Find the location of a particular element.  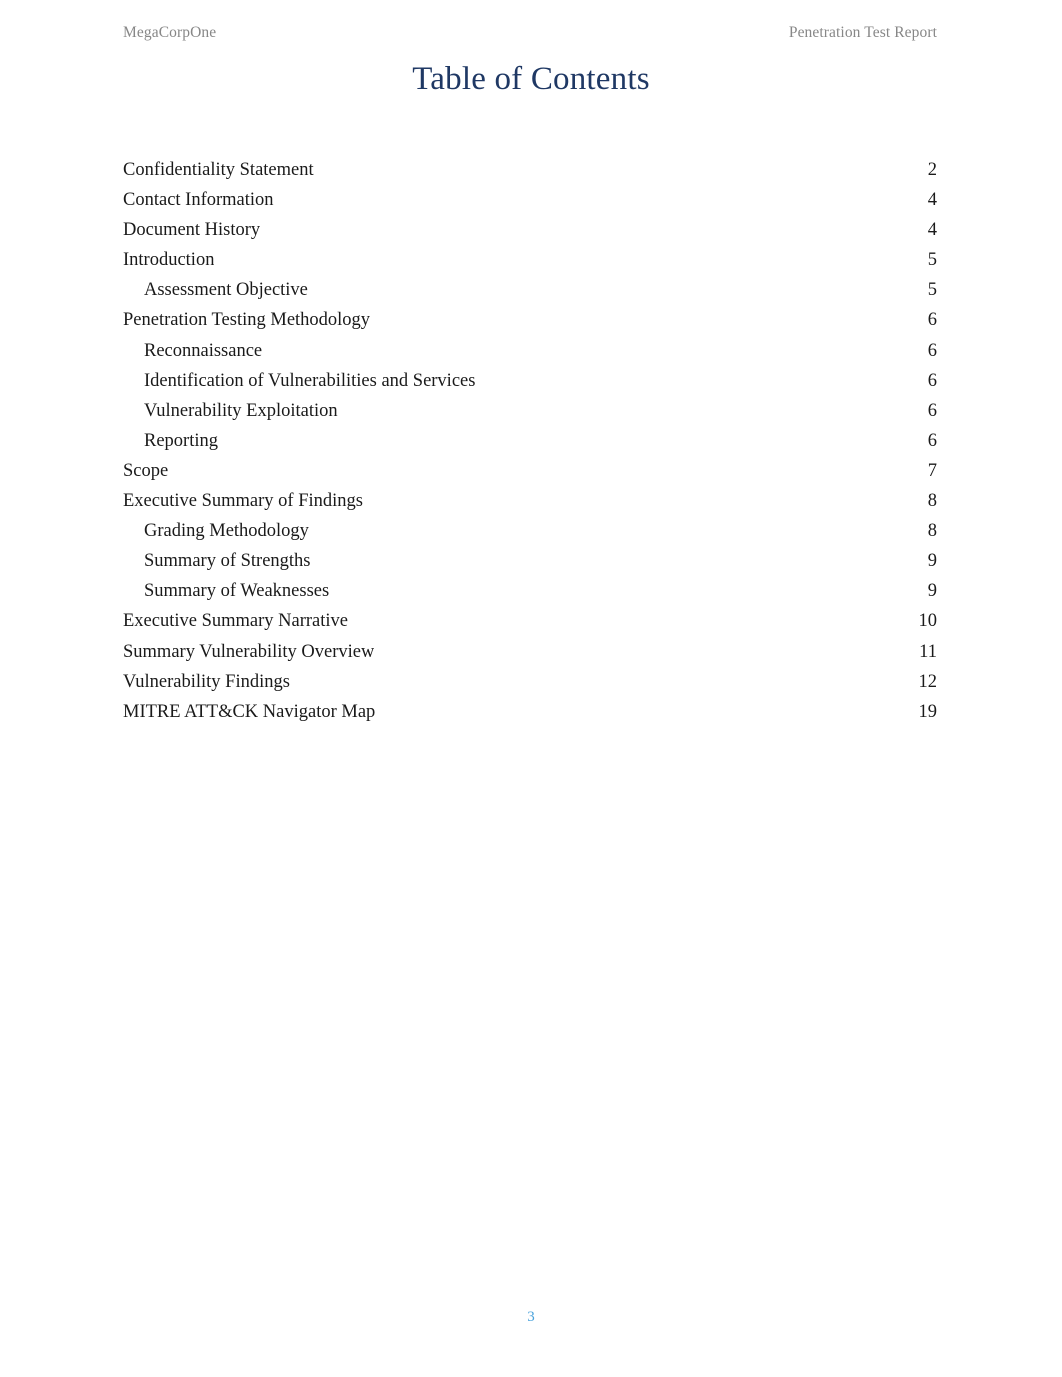

toc-entry: Grading Methodology 8 is located at coordinates (530, 531).